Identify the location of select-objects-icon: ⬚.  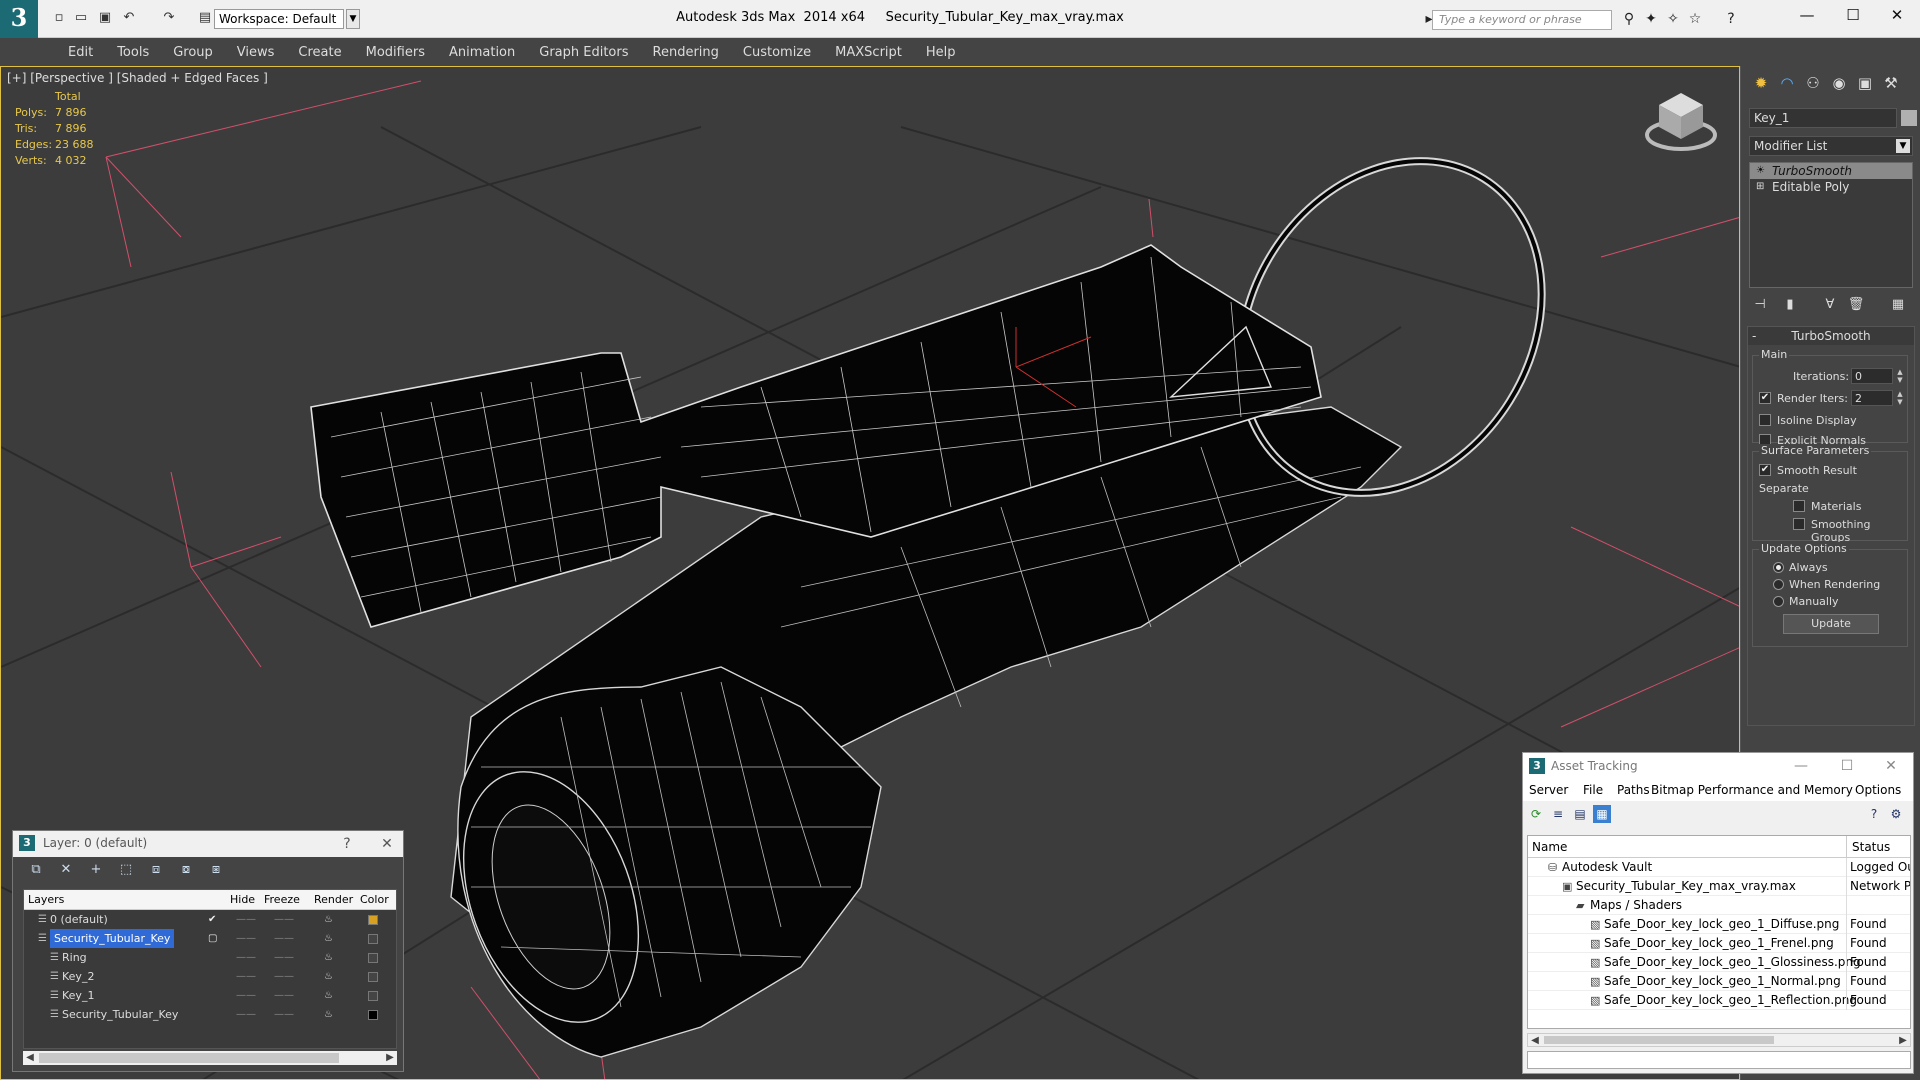
(126, 870).